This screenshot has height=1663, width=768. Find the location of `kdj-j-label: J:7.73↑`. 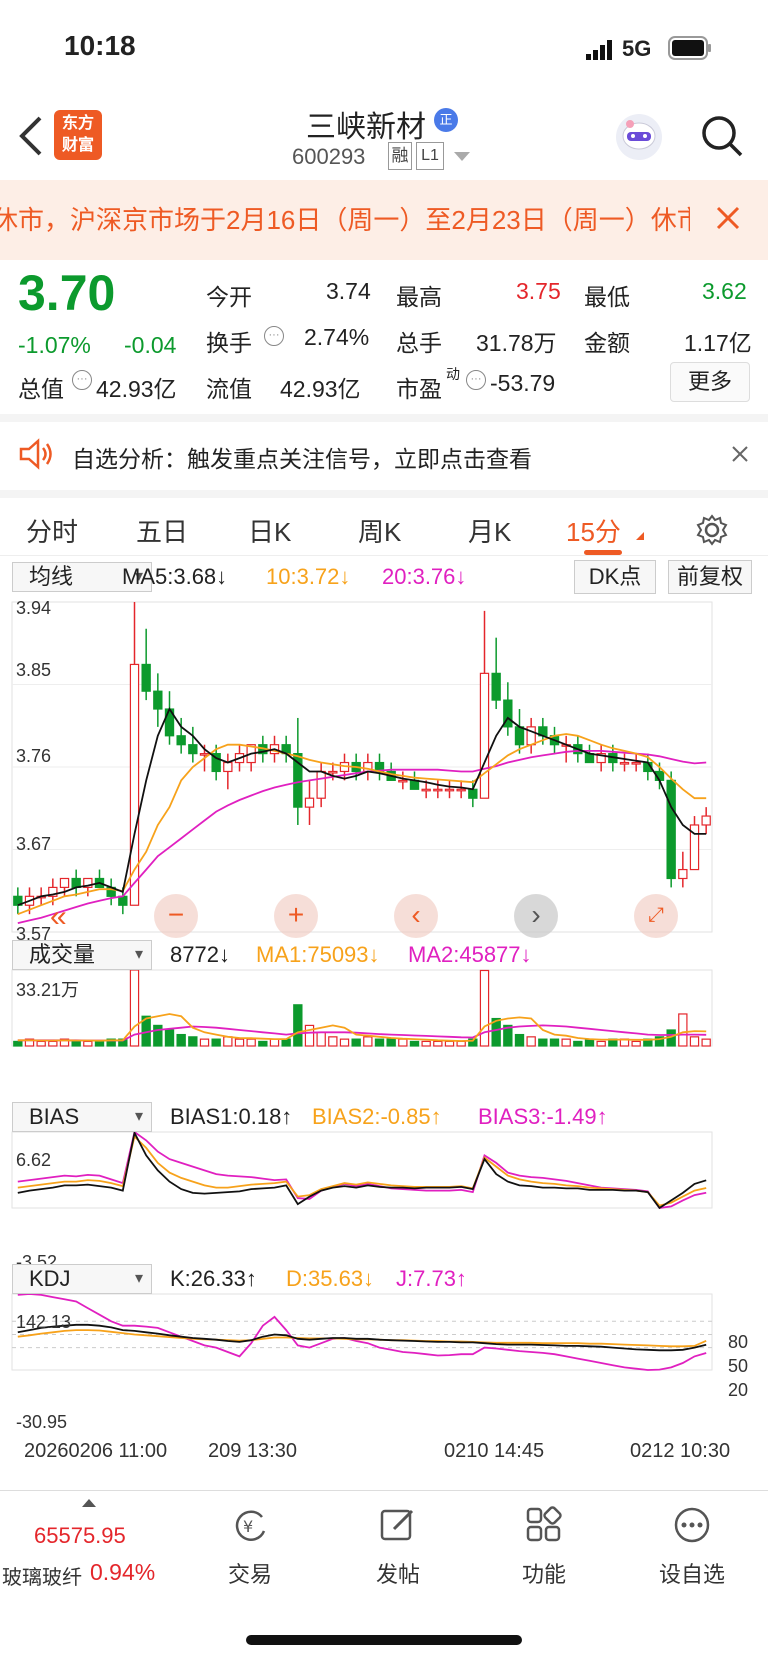

kdj-j-label: J:7.73↑ is located at coordinates (431, 1278).